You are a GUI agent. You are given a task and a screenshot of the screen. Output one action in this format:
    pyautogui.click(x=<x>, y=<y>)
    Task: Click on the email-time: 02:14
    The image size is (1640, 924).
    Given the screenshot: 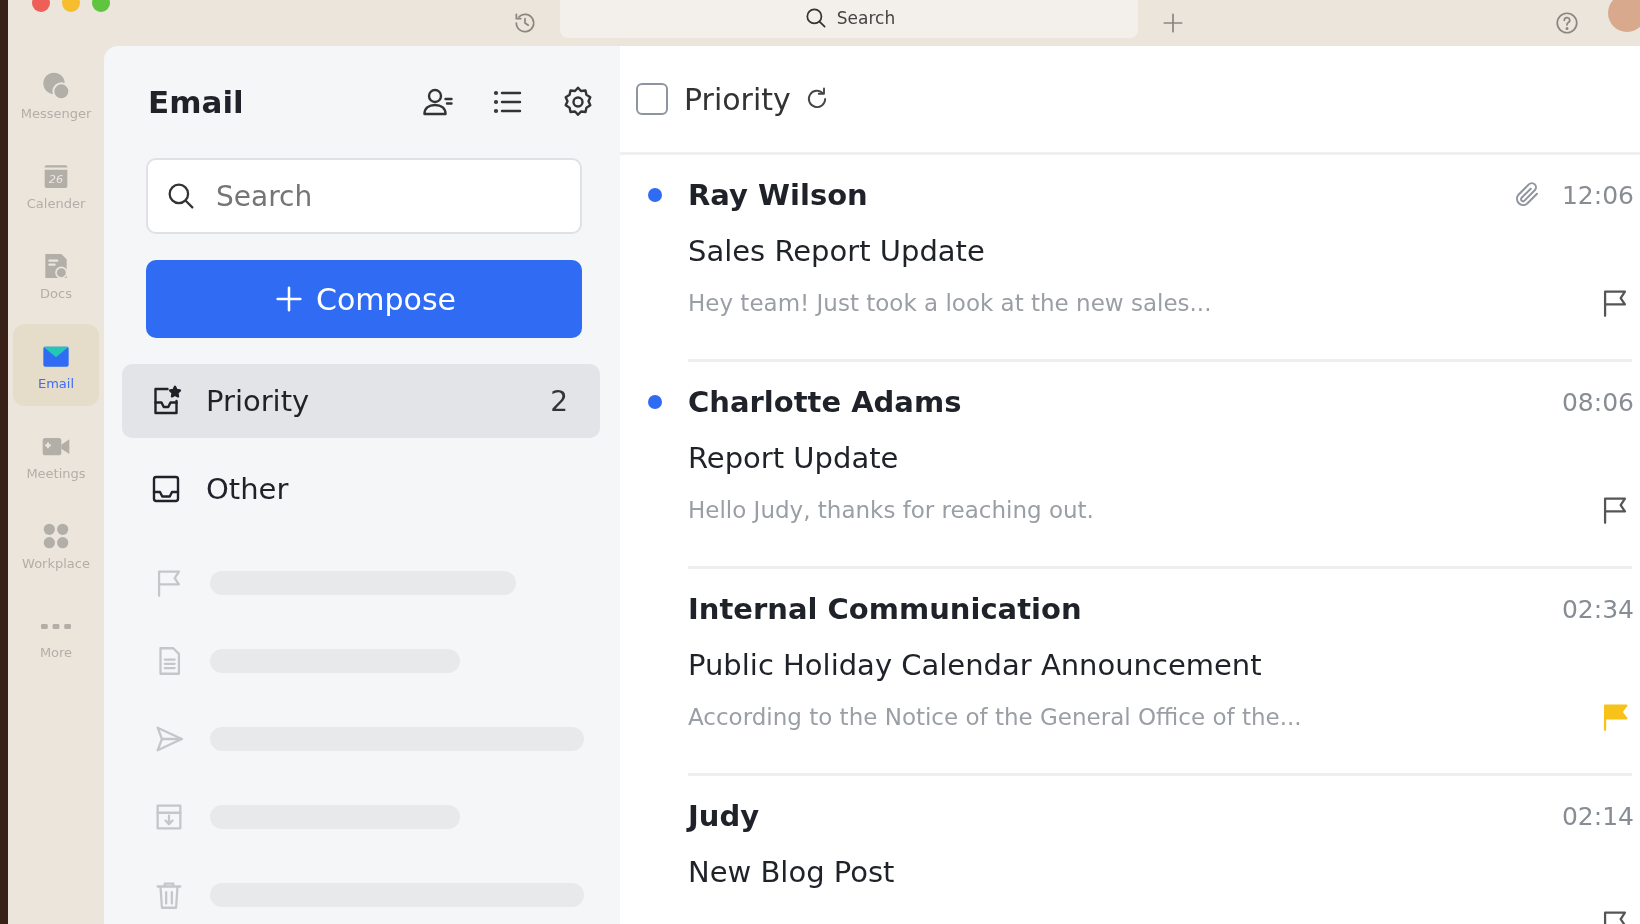 What is the action you would take?
    pyautogui.click(x=1597, y=816)
    